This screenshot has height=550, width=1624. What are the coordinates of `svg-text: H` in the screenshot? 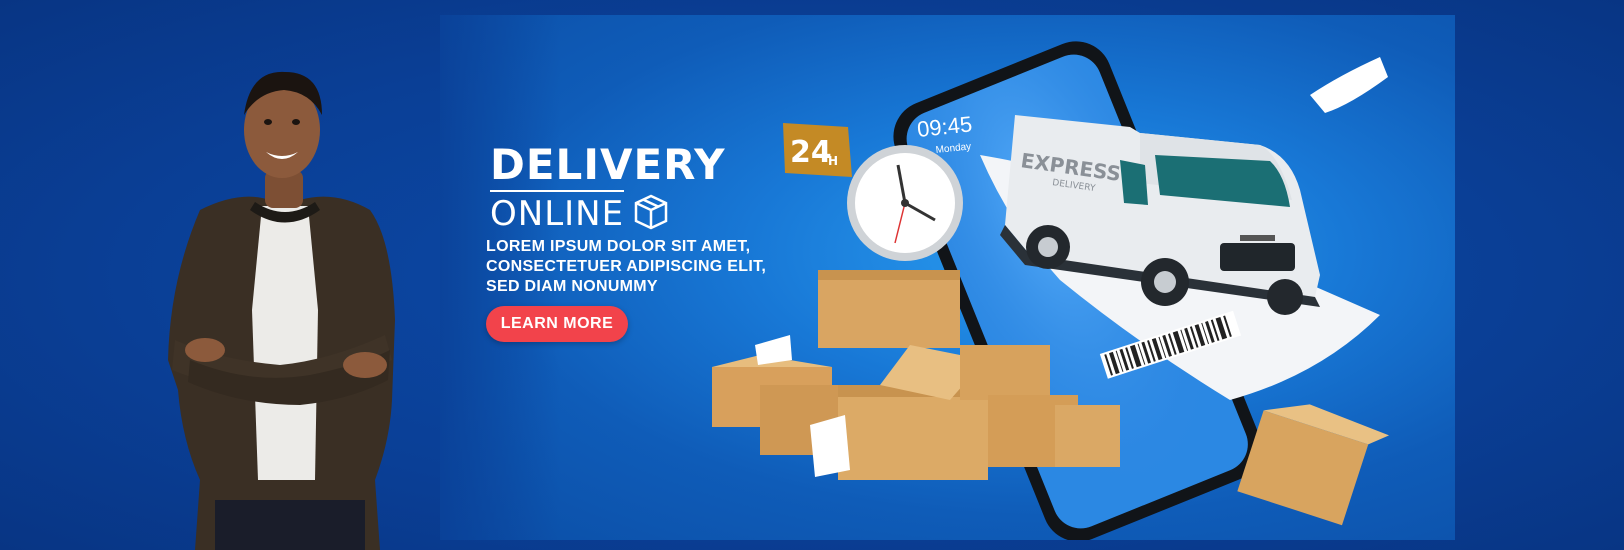 It's located at (833, 161).